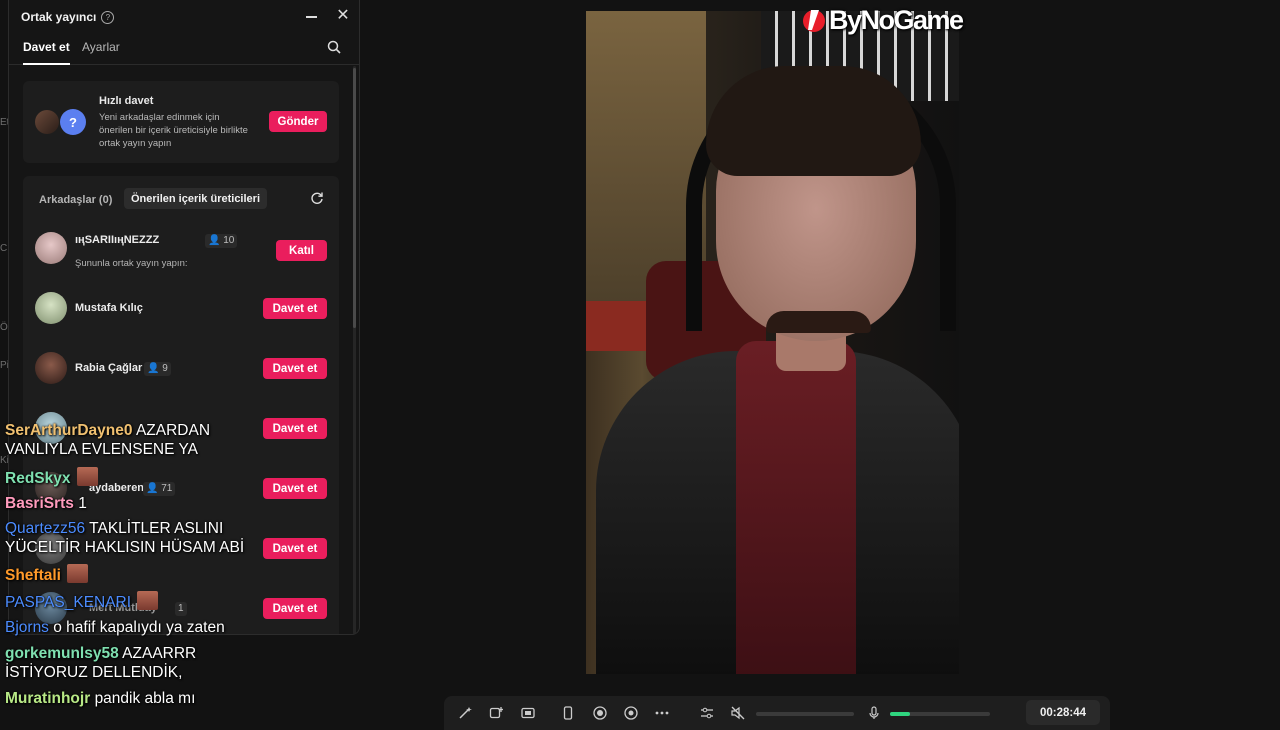 Image resolution: width=1280 pixels, height=730 pixels. I want to click on chat-text: 1, so click(82, 503).